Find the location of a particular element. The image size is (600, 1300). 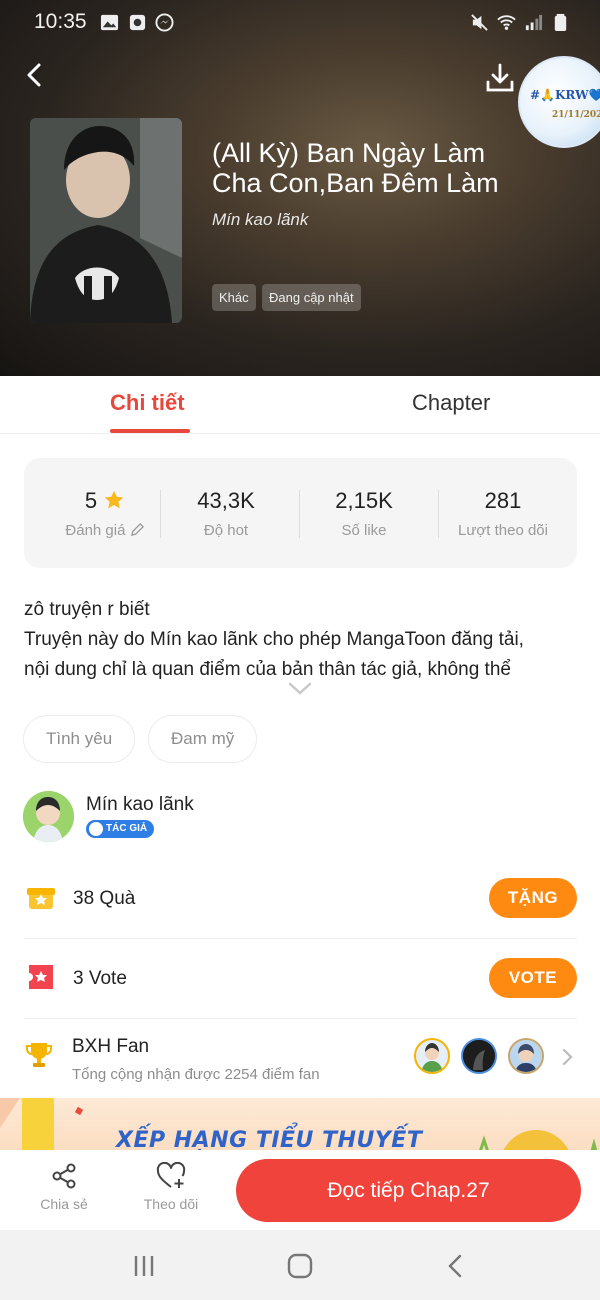

stat-followers-label: Lượt theo dõi is located at coordinates (503, 530).